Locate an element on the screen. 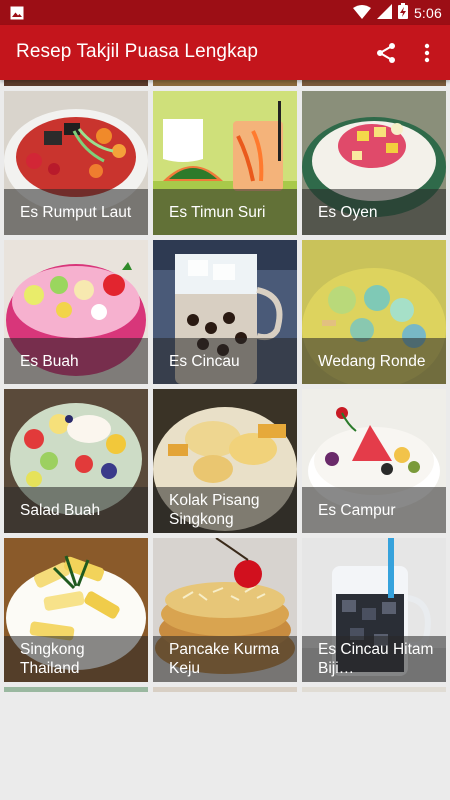  recipe-caption: Es Buah is located at coordinates (76, 361).